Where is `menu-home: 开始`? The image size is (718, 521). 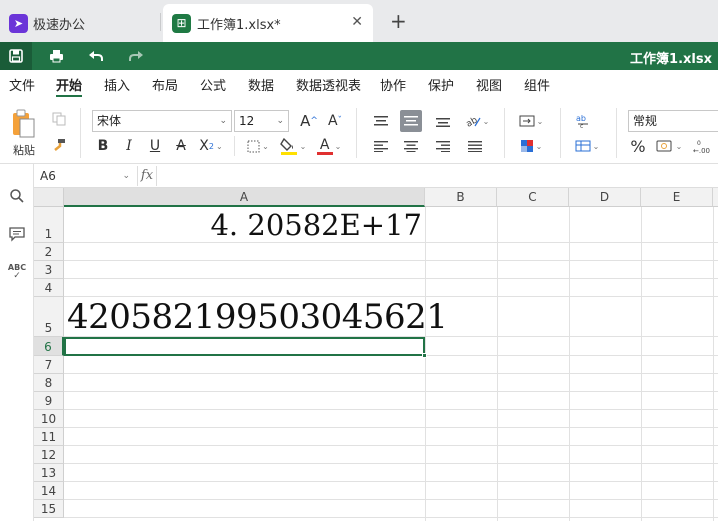 menu-home: 开始 is located at coordinates (69, 84).